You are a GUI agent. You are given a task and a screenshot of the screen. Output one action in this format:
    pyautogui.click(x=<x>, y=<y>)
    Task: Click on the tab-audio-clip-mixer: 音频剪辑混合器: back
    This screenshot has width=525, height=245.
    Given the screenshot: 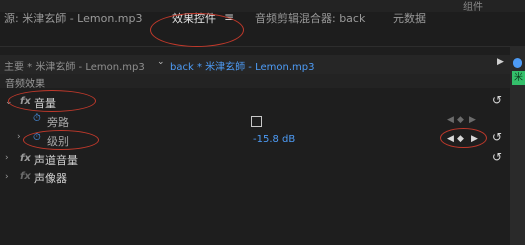 What is the action you would take?
    pyautogui.click(x=310, y=18)
    